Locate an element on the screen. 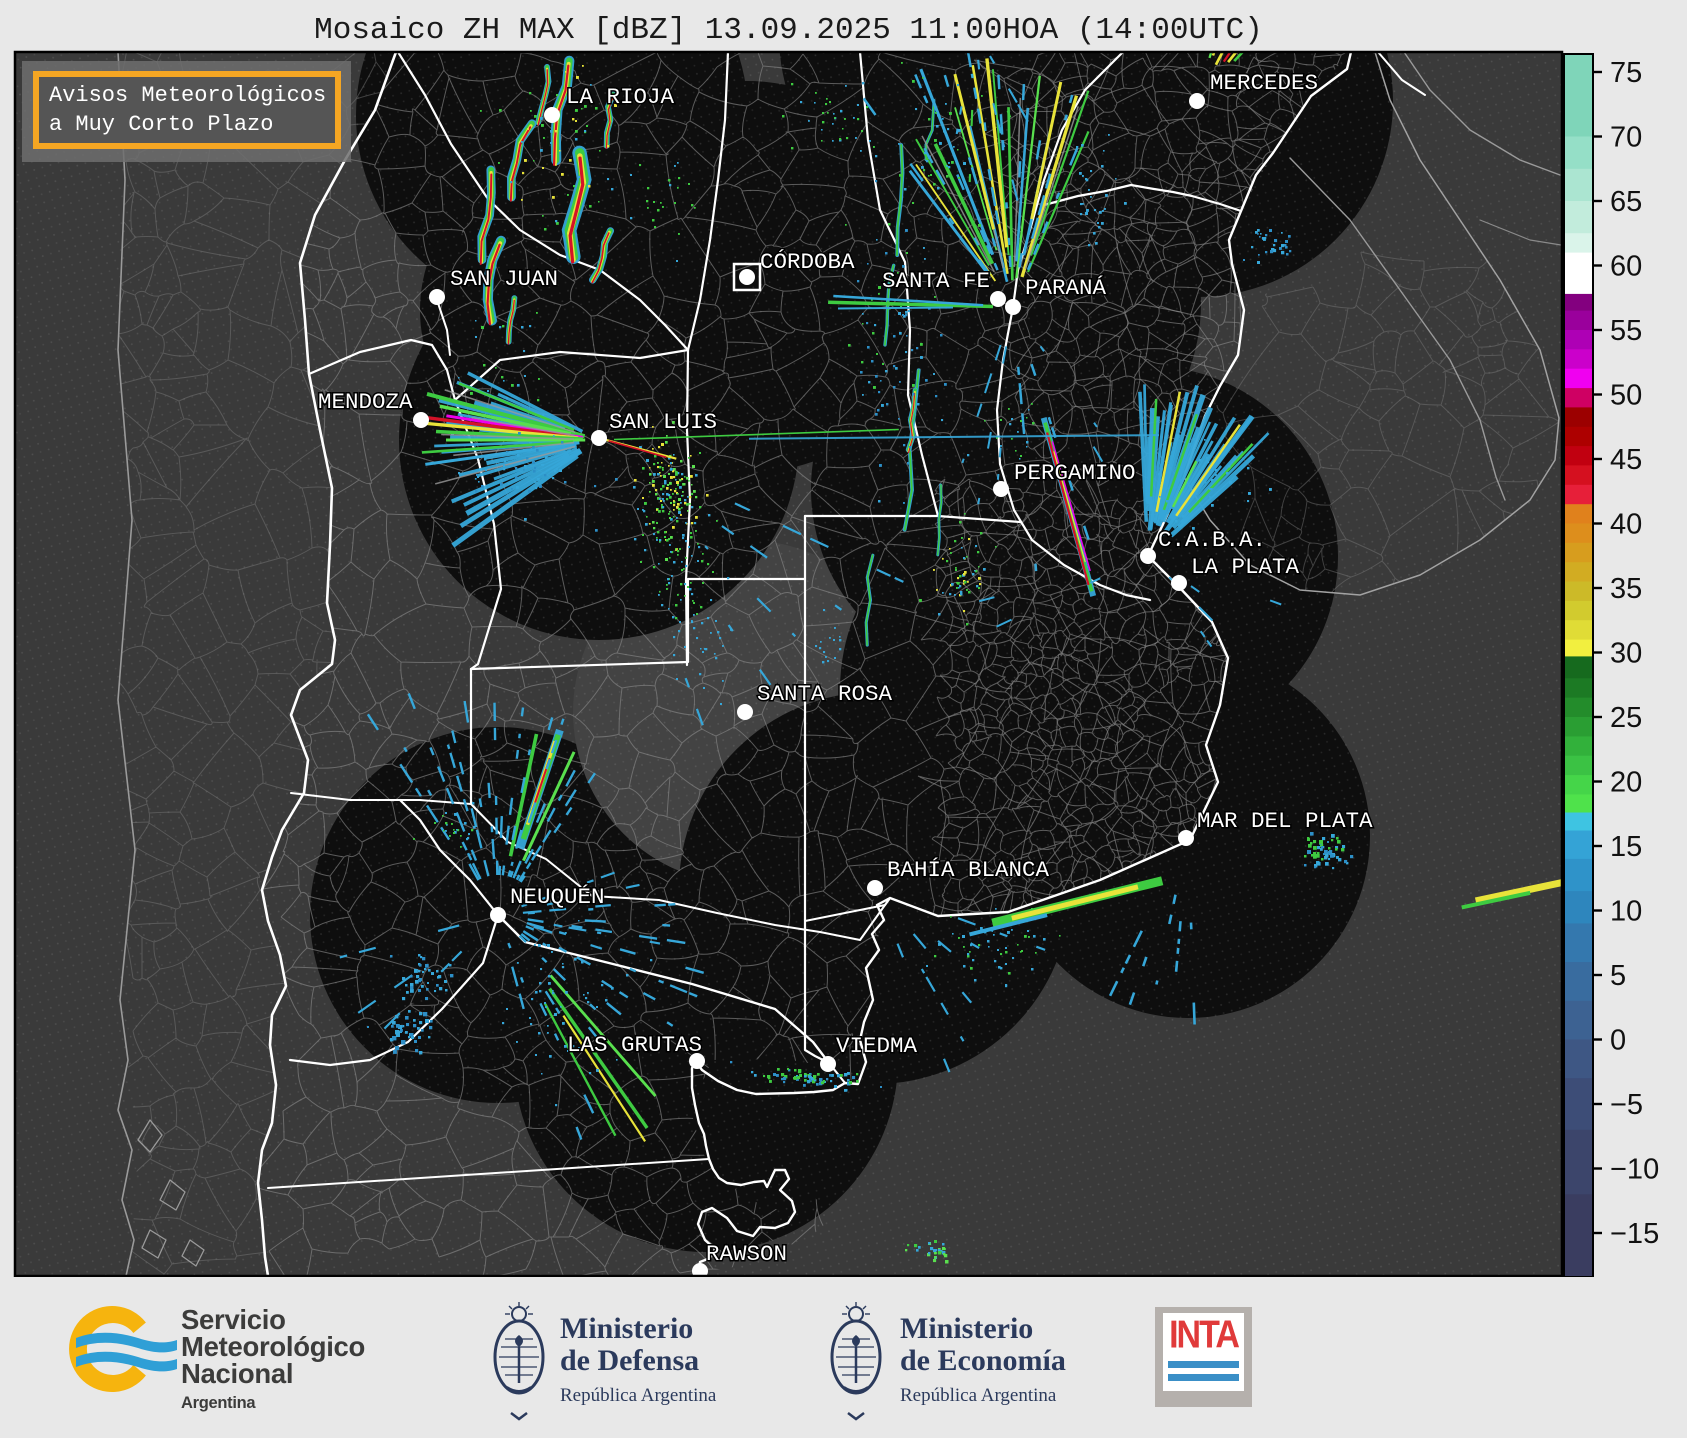 This screenshot has width=1687, height=1438. svg-text: PARANÁ is located at coordinates (1066, 288).